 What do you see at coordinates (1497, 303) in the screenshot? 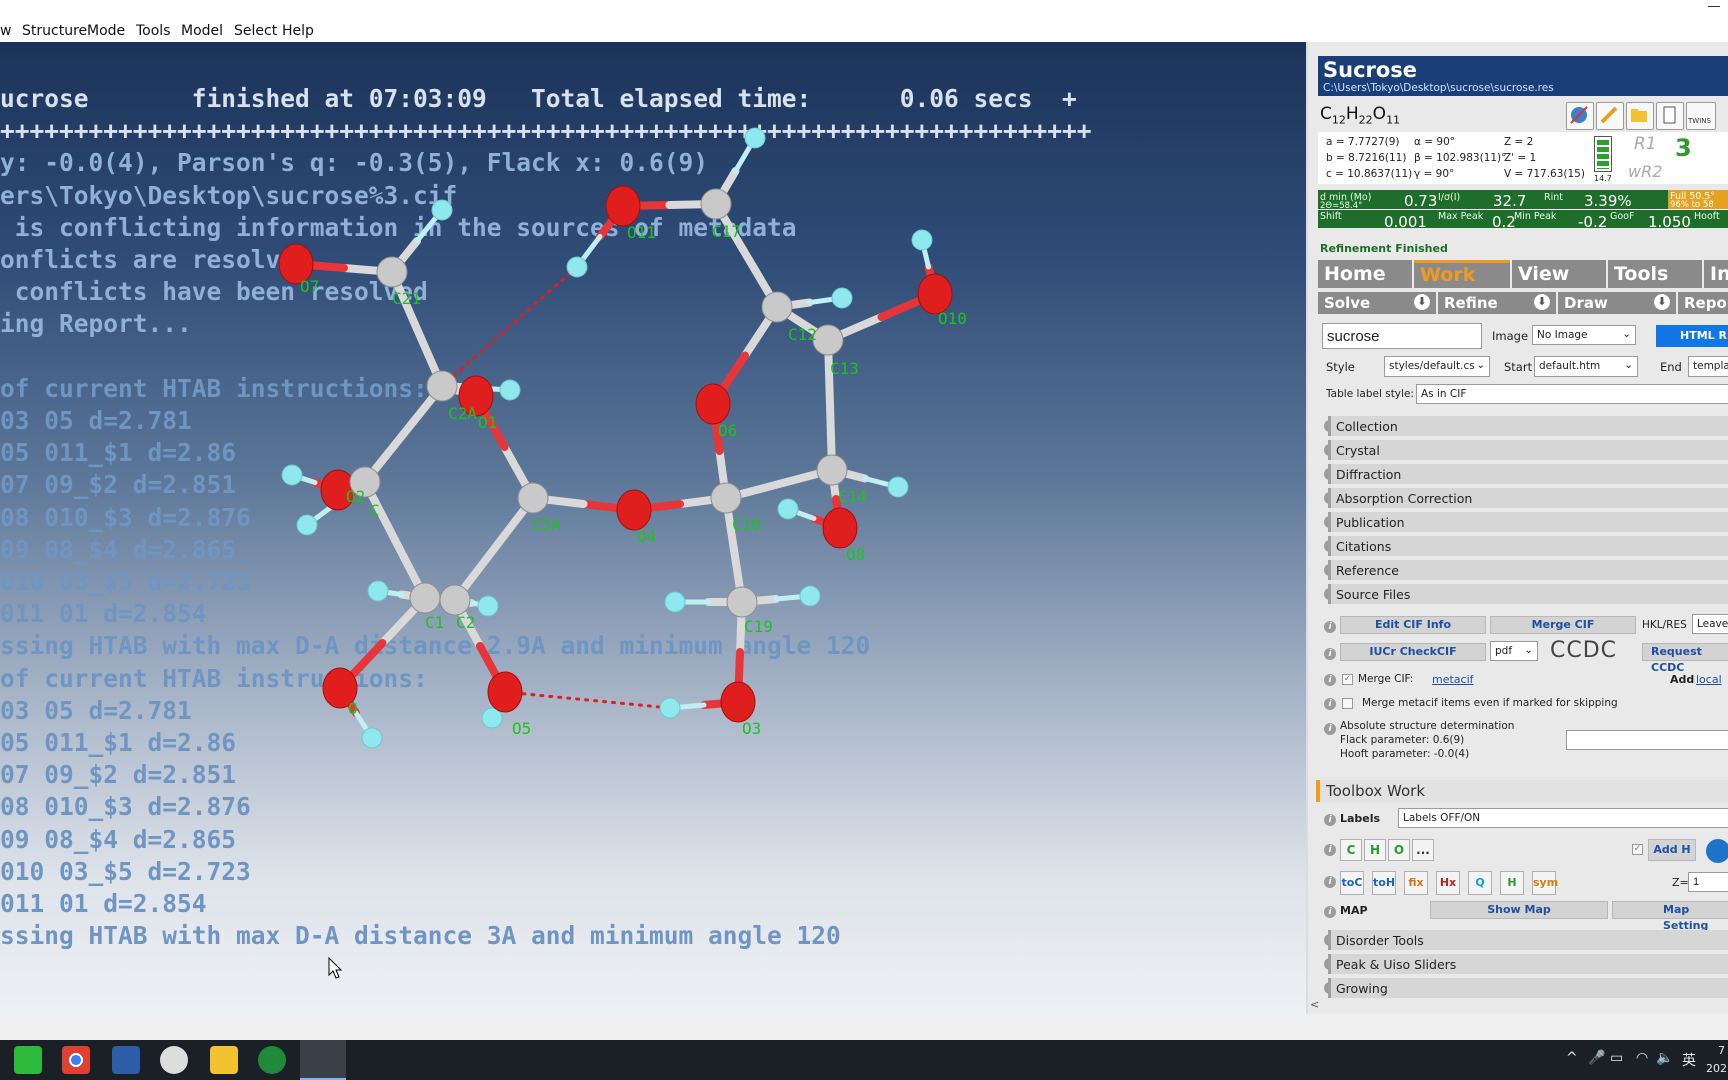
I see `subtab-refine: Refine ⬇` at bounding box center [1497, 303].